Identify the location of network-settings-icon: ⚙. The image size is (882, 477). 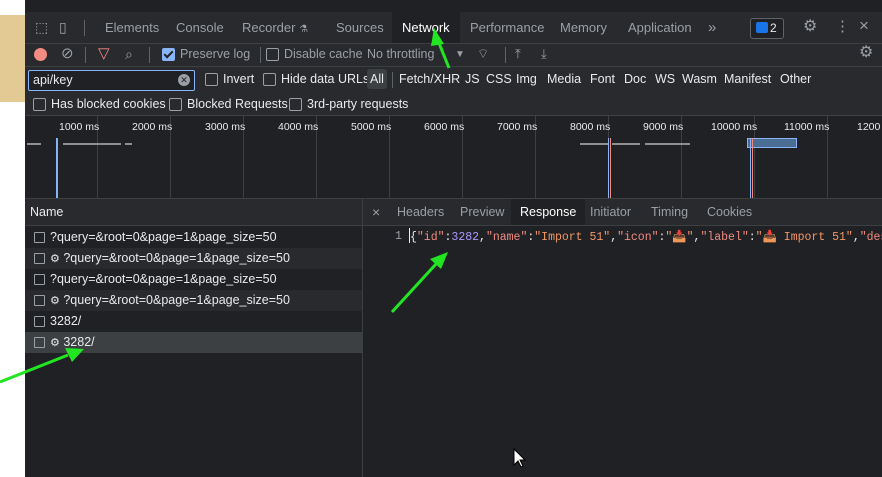
(866, 53).